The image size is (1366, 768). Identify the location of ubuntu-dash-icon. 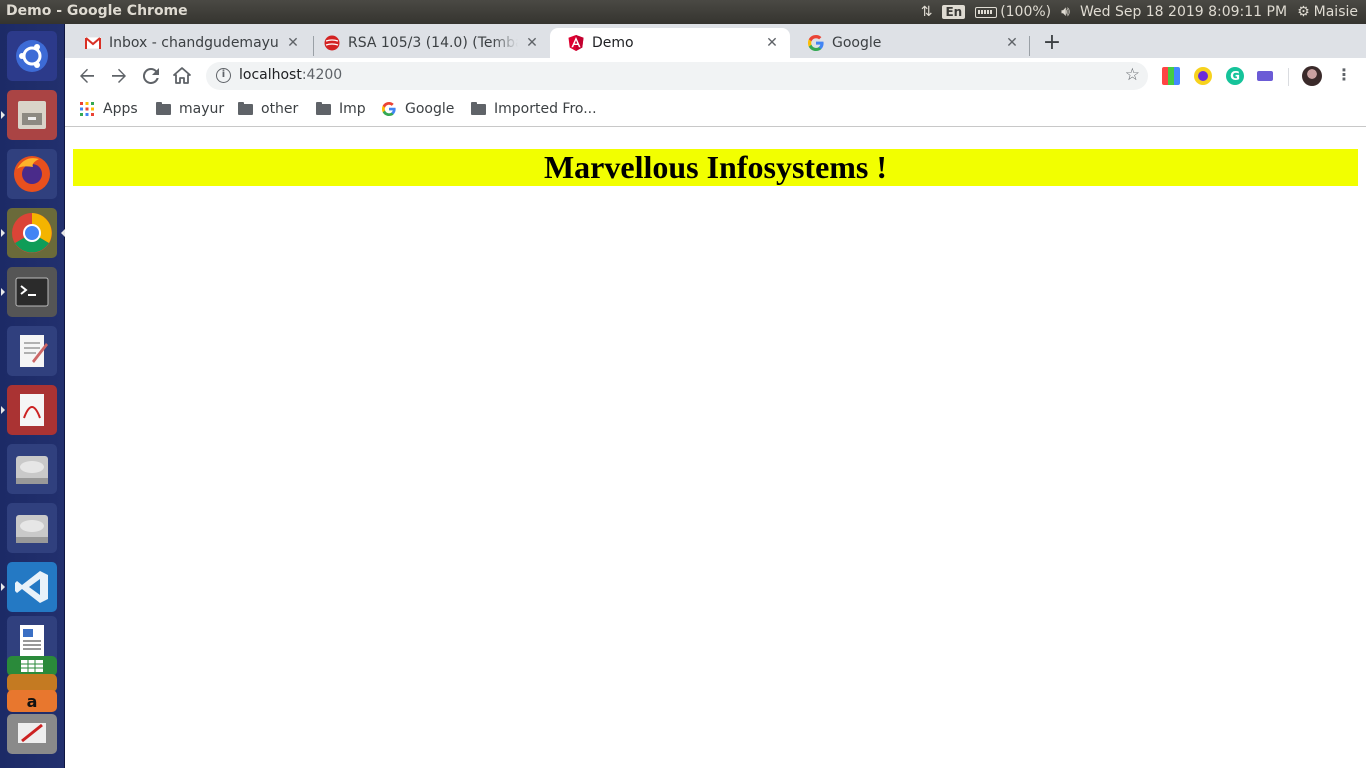
(32, 56).